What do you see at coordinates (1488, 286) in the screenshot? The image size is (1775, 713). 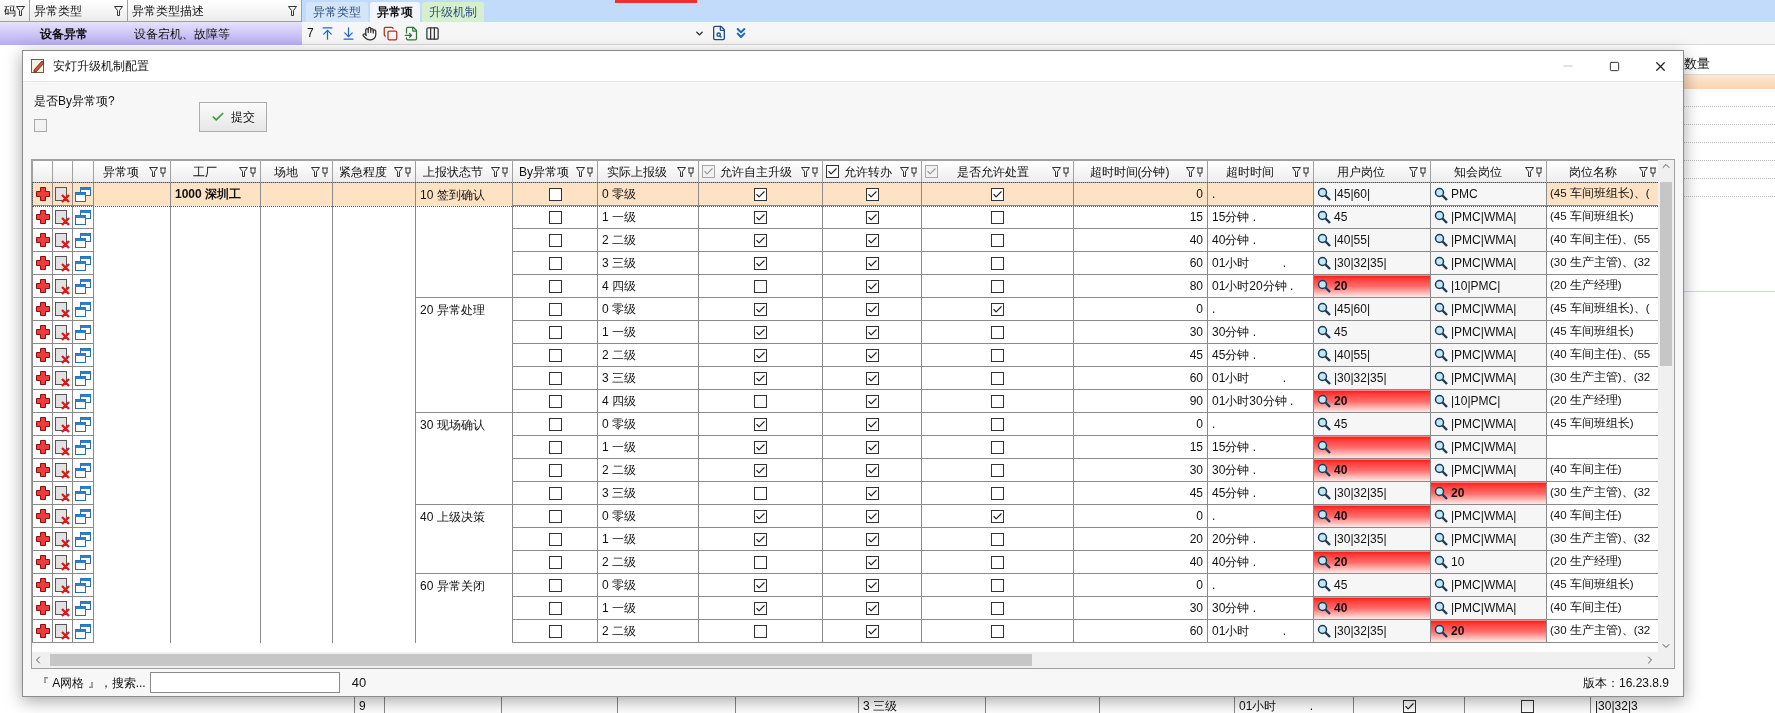 I see `lookup-field: |10|PMC|` at bounding box center [1488, 286].